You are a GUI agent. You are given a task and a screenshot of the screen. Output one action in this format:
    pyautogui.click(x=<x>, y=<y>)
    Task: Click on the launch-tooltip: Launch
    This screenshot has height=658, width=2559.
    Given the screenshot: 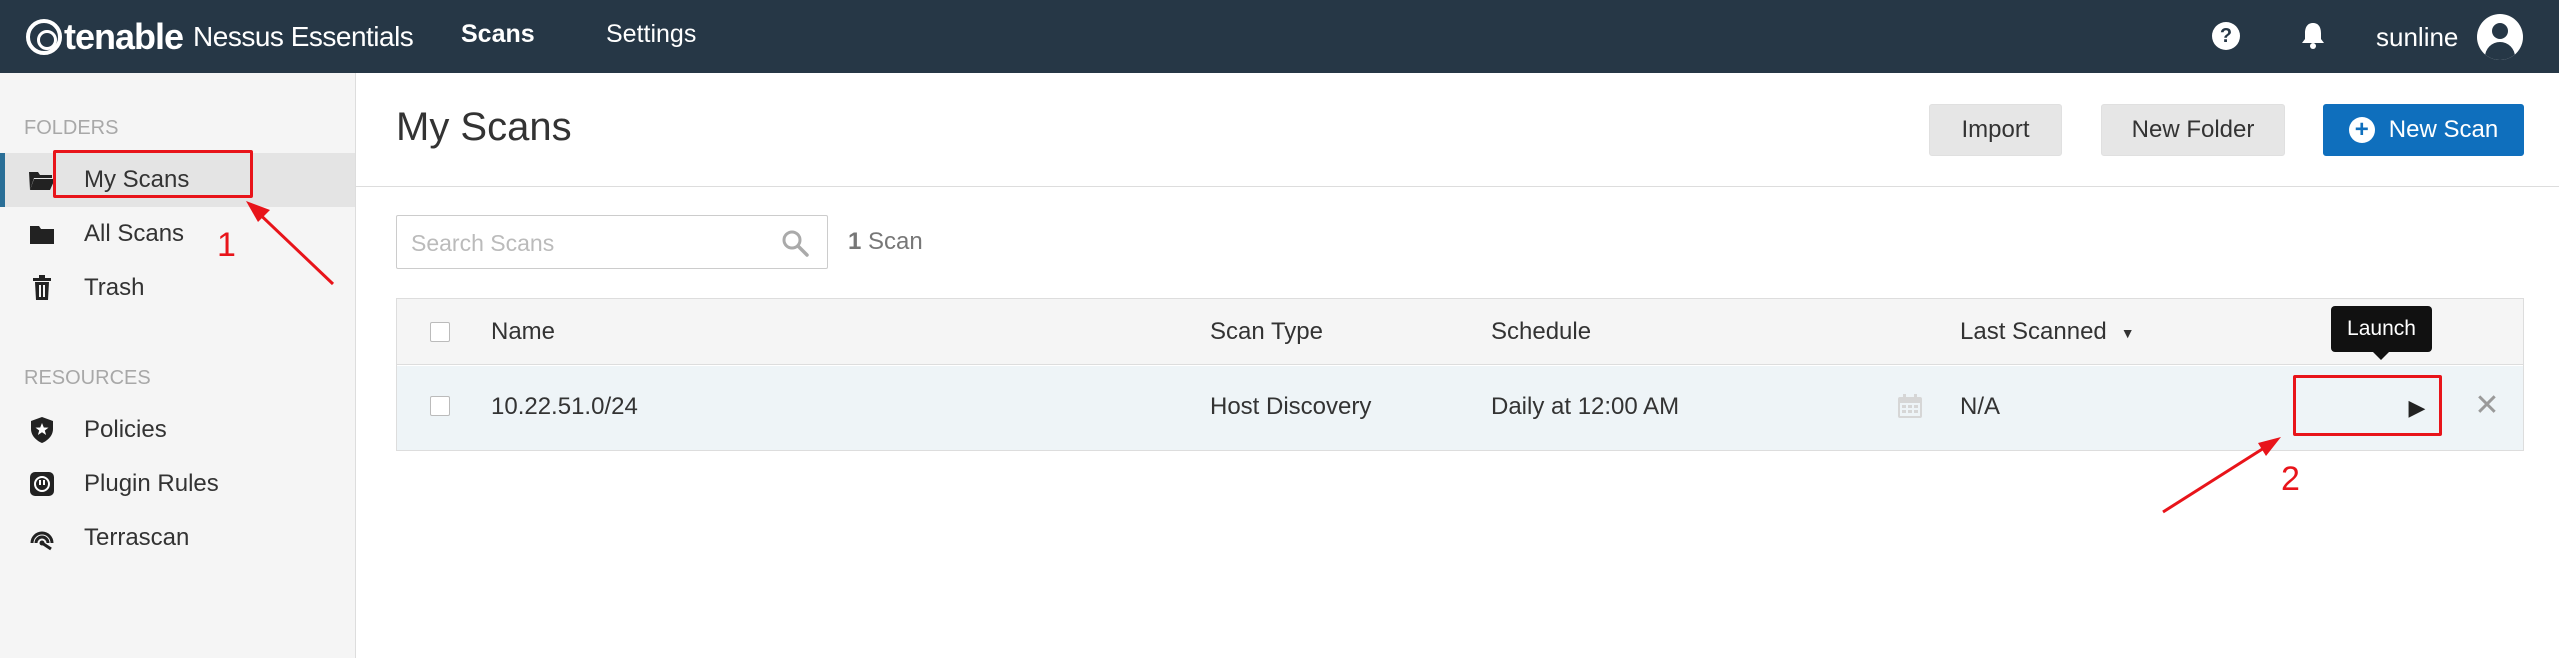 What is the action you would take?
    pyautogui.click(x=2381, y=333)
    